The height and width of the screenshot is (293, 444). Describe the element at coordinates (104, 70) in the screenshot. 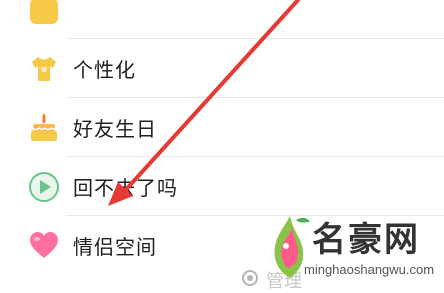

I see `menu-item-label: 个性化` at that location.